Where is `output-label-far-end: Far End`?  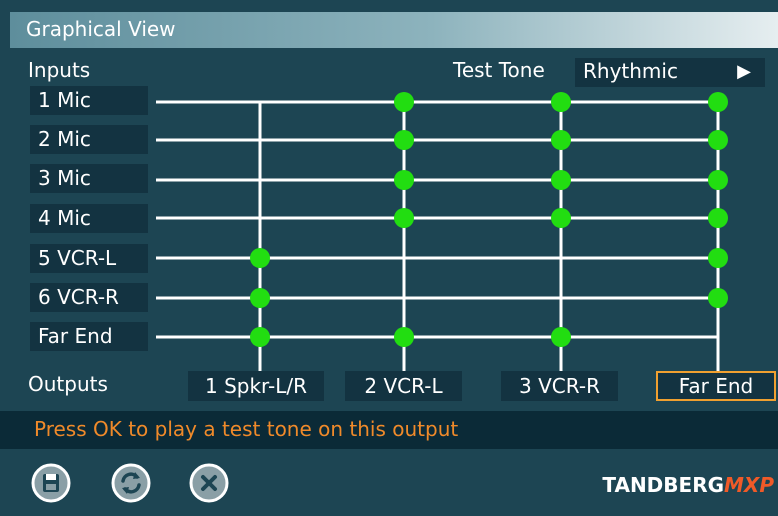 output-label-far-end: Far End is located at coordinates (716, 386).